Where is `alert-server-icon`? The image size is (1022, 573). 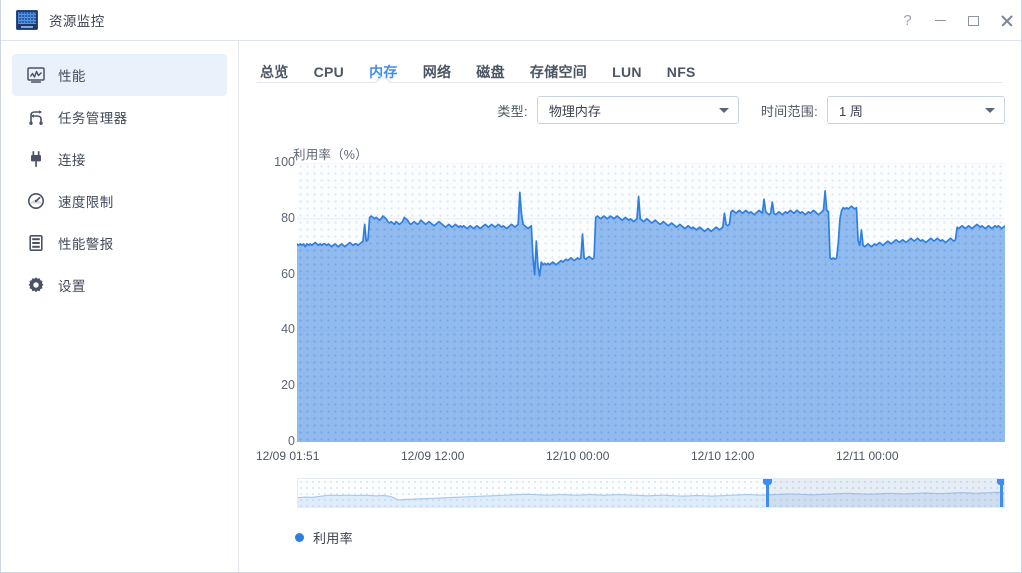 alert-server-icon is located at coordinates (35, 243).